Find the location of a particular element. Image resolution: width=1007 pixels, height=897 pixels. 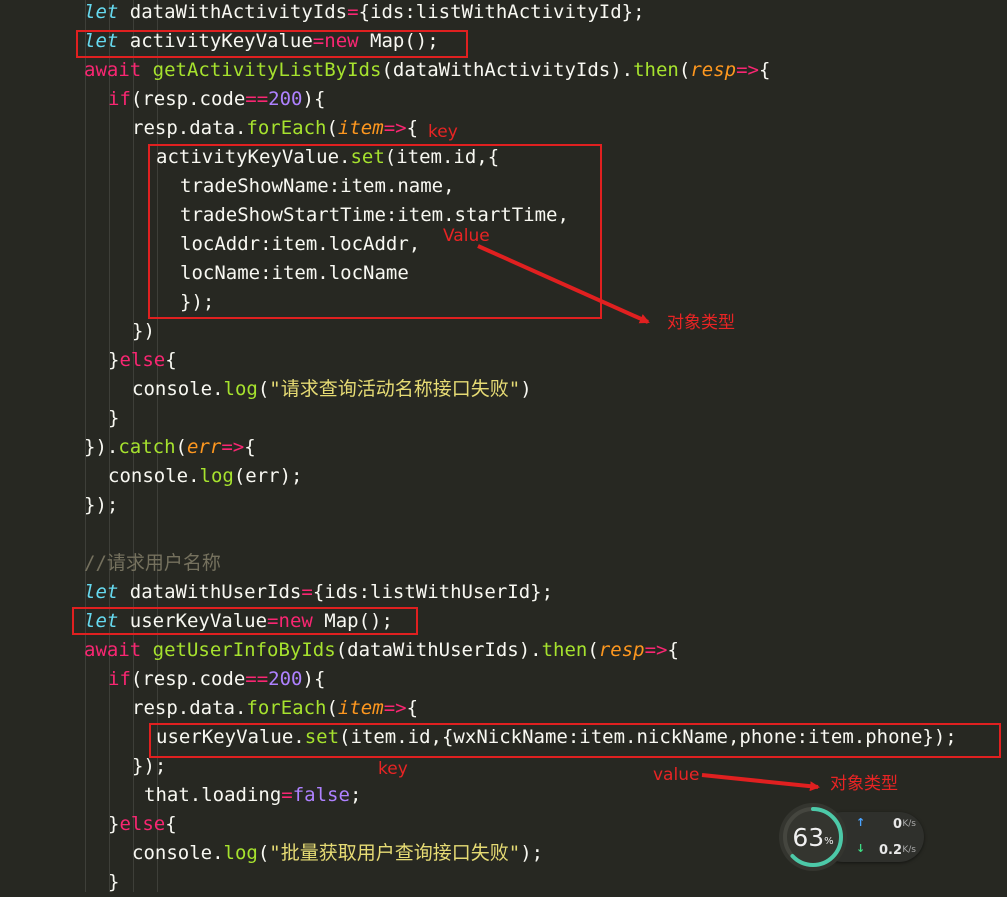

code-token: catch is located at coordinates (147, 447).